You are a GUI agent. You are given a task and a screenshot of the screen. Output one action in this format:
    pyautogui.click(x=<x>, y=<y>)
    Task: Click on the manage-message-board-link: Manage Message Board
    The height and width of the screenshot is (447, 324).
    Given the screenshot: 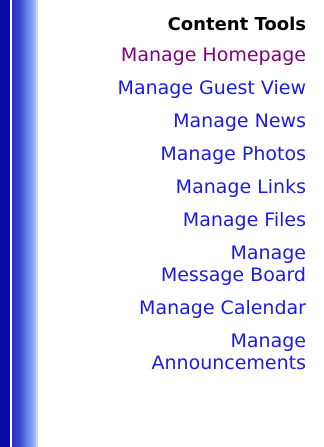 What is the action you would take?
    pyautogui.click(x=175, y=264)
    